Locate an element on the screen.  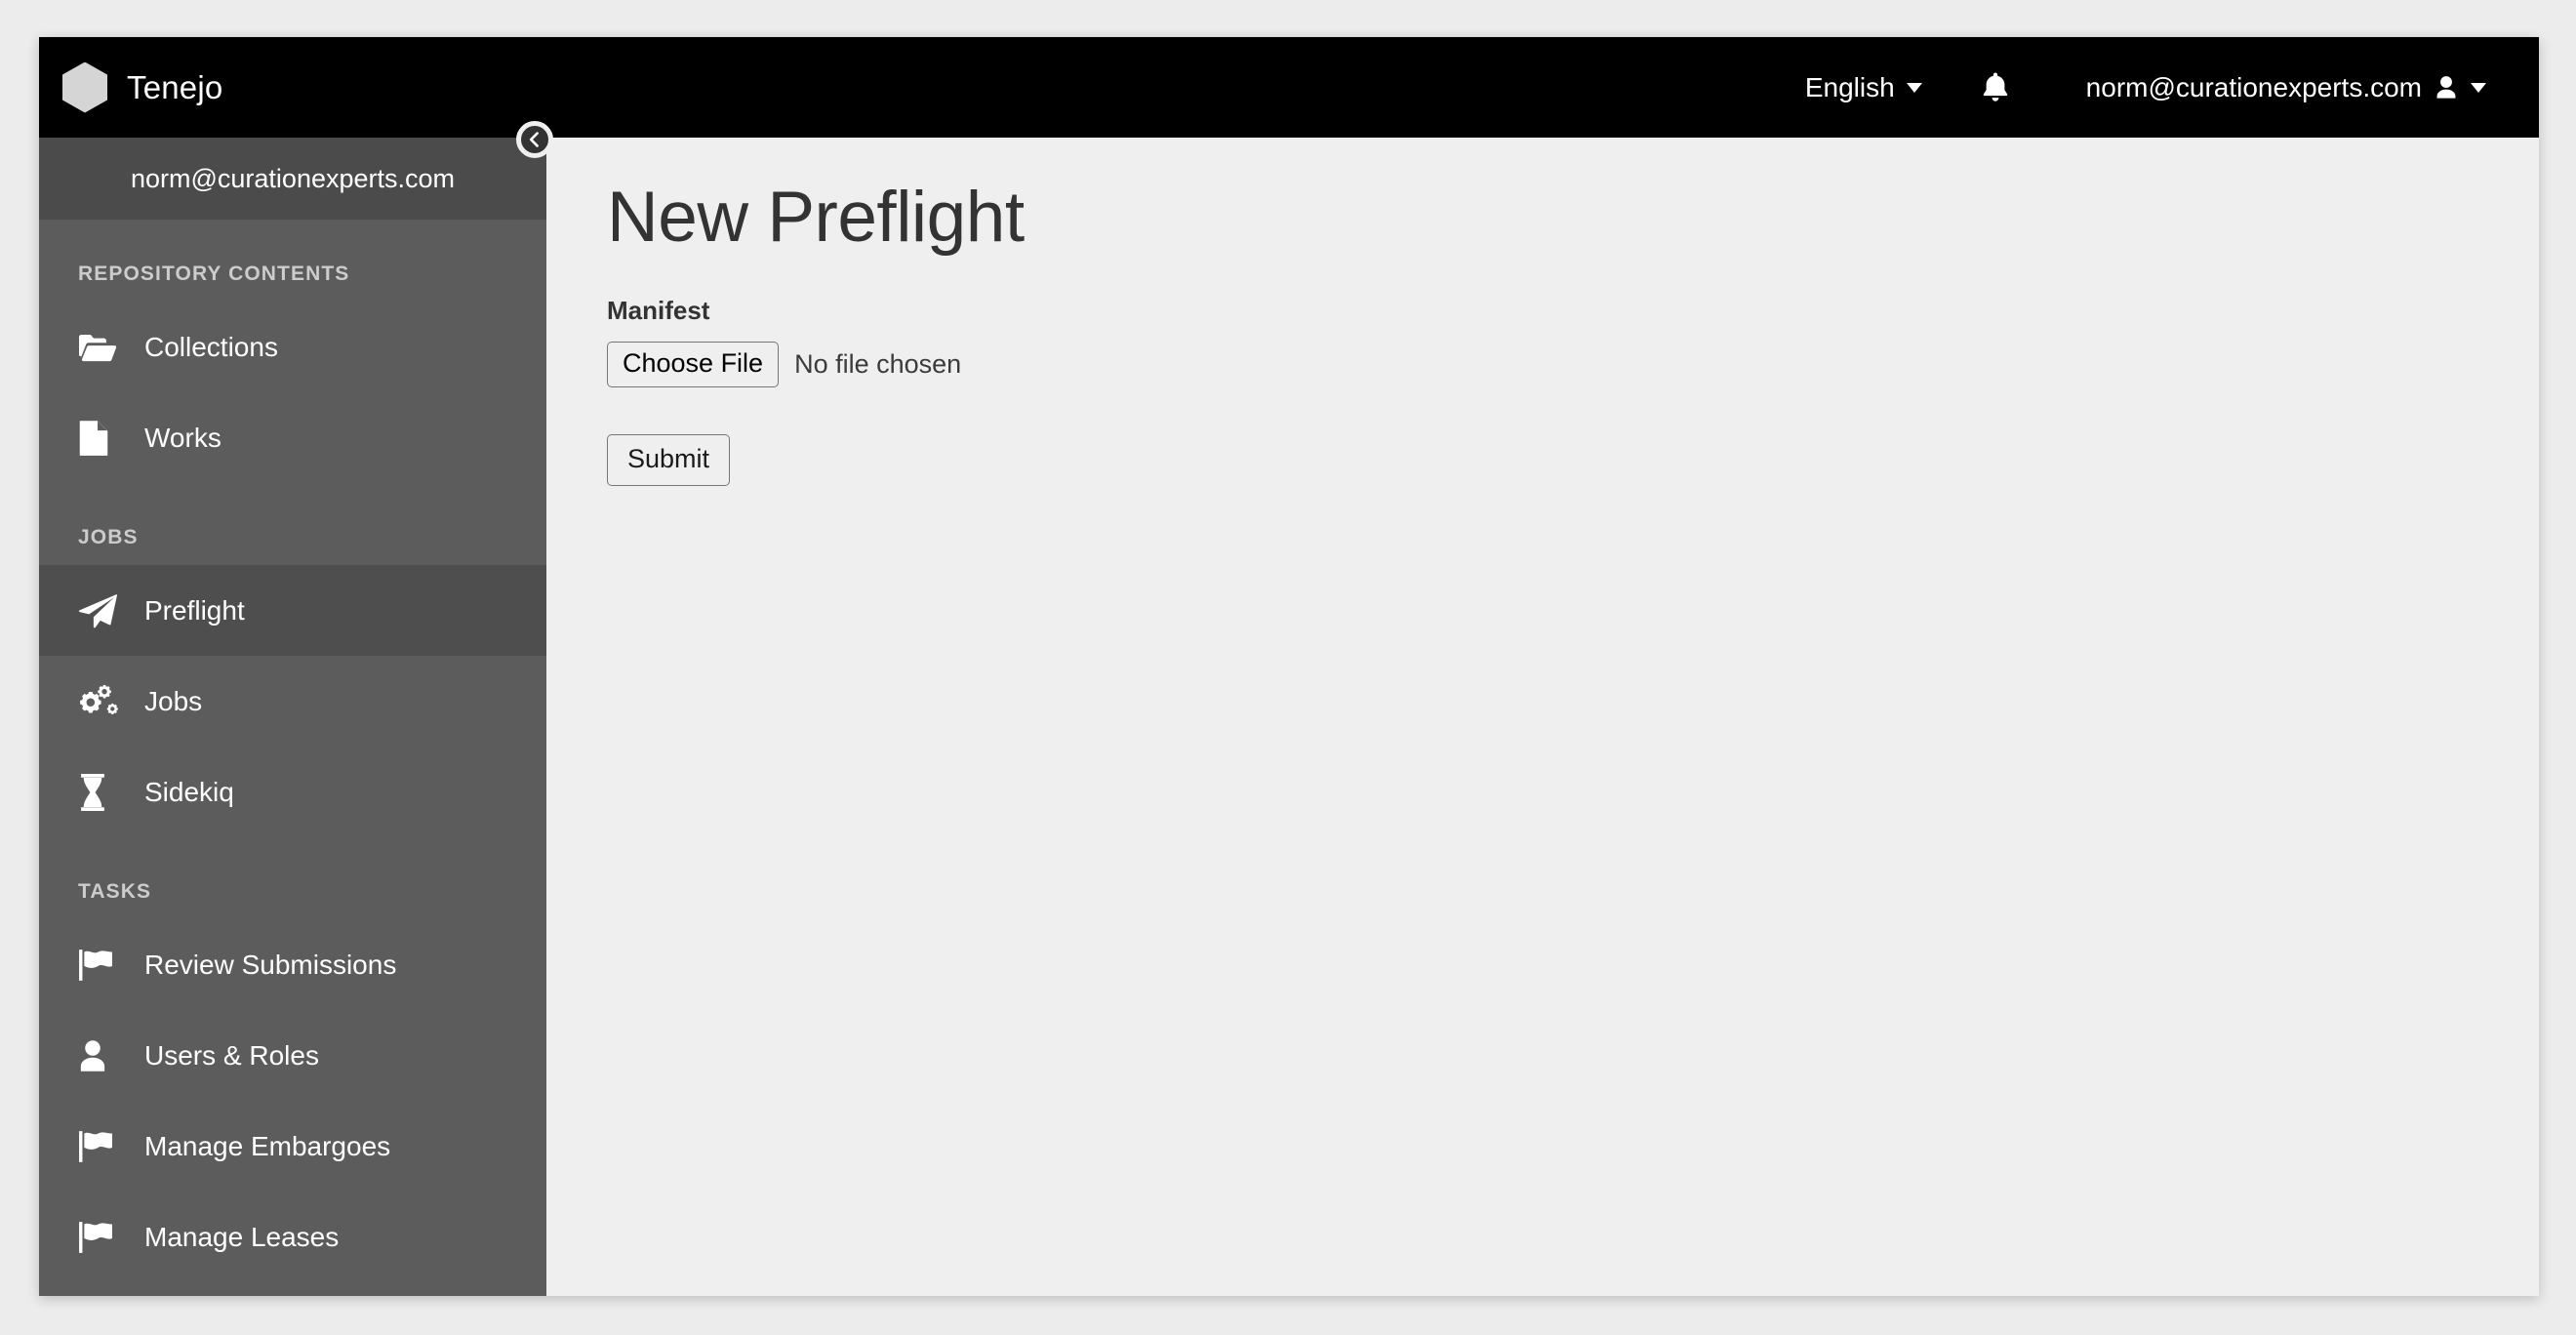
sidebar-item-sidekiq: Sidekiq is located at coordinates (292, 792).